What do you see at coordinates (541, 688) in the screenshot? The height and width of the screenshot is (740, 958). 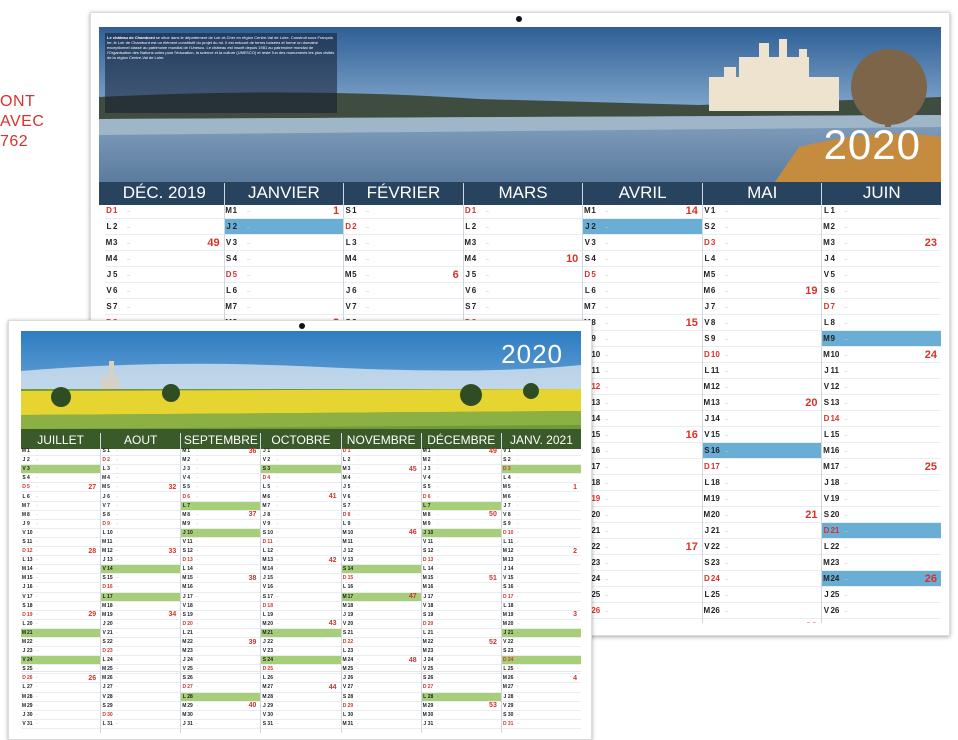 I see `day-row: M 27—` at bounding box center [541, 688].